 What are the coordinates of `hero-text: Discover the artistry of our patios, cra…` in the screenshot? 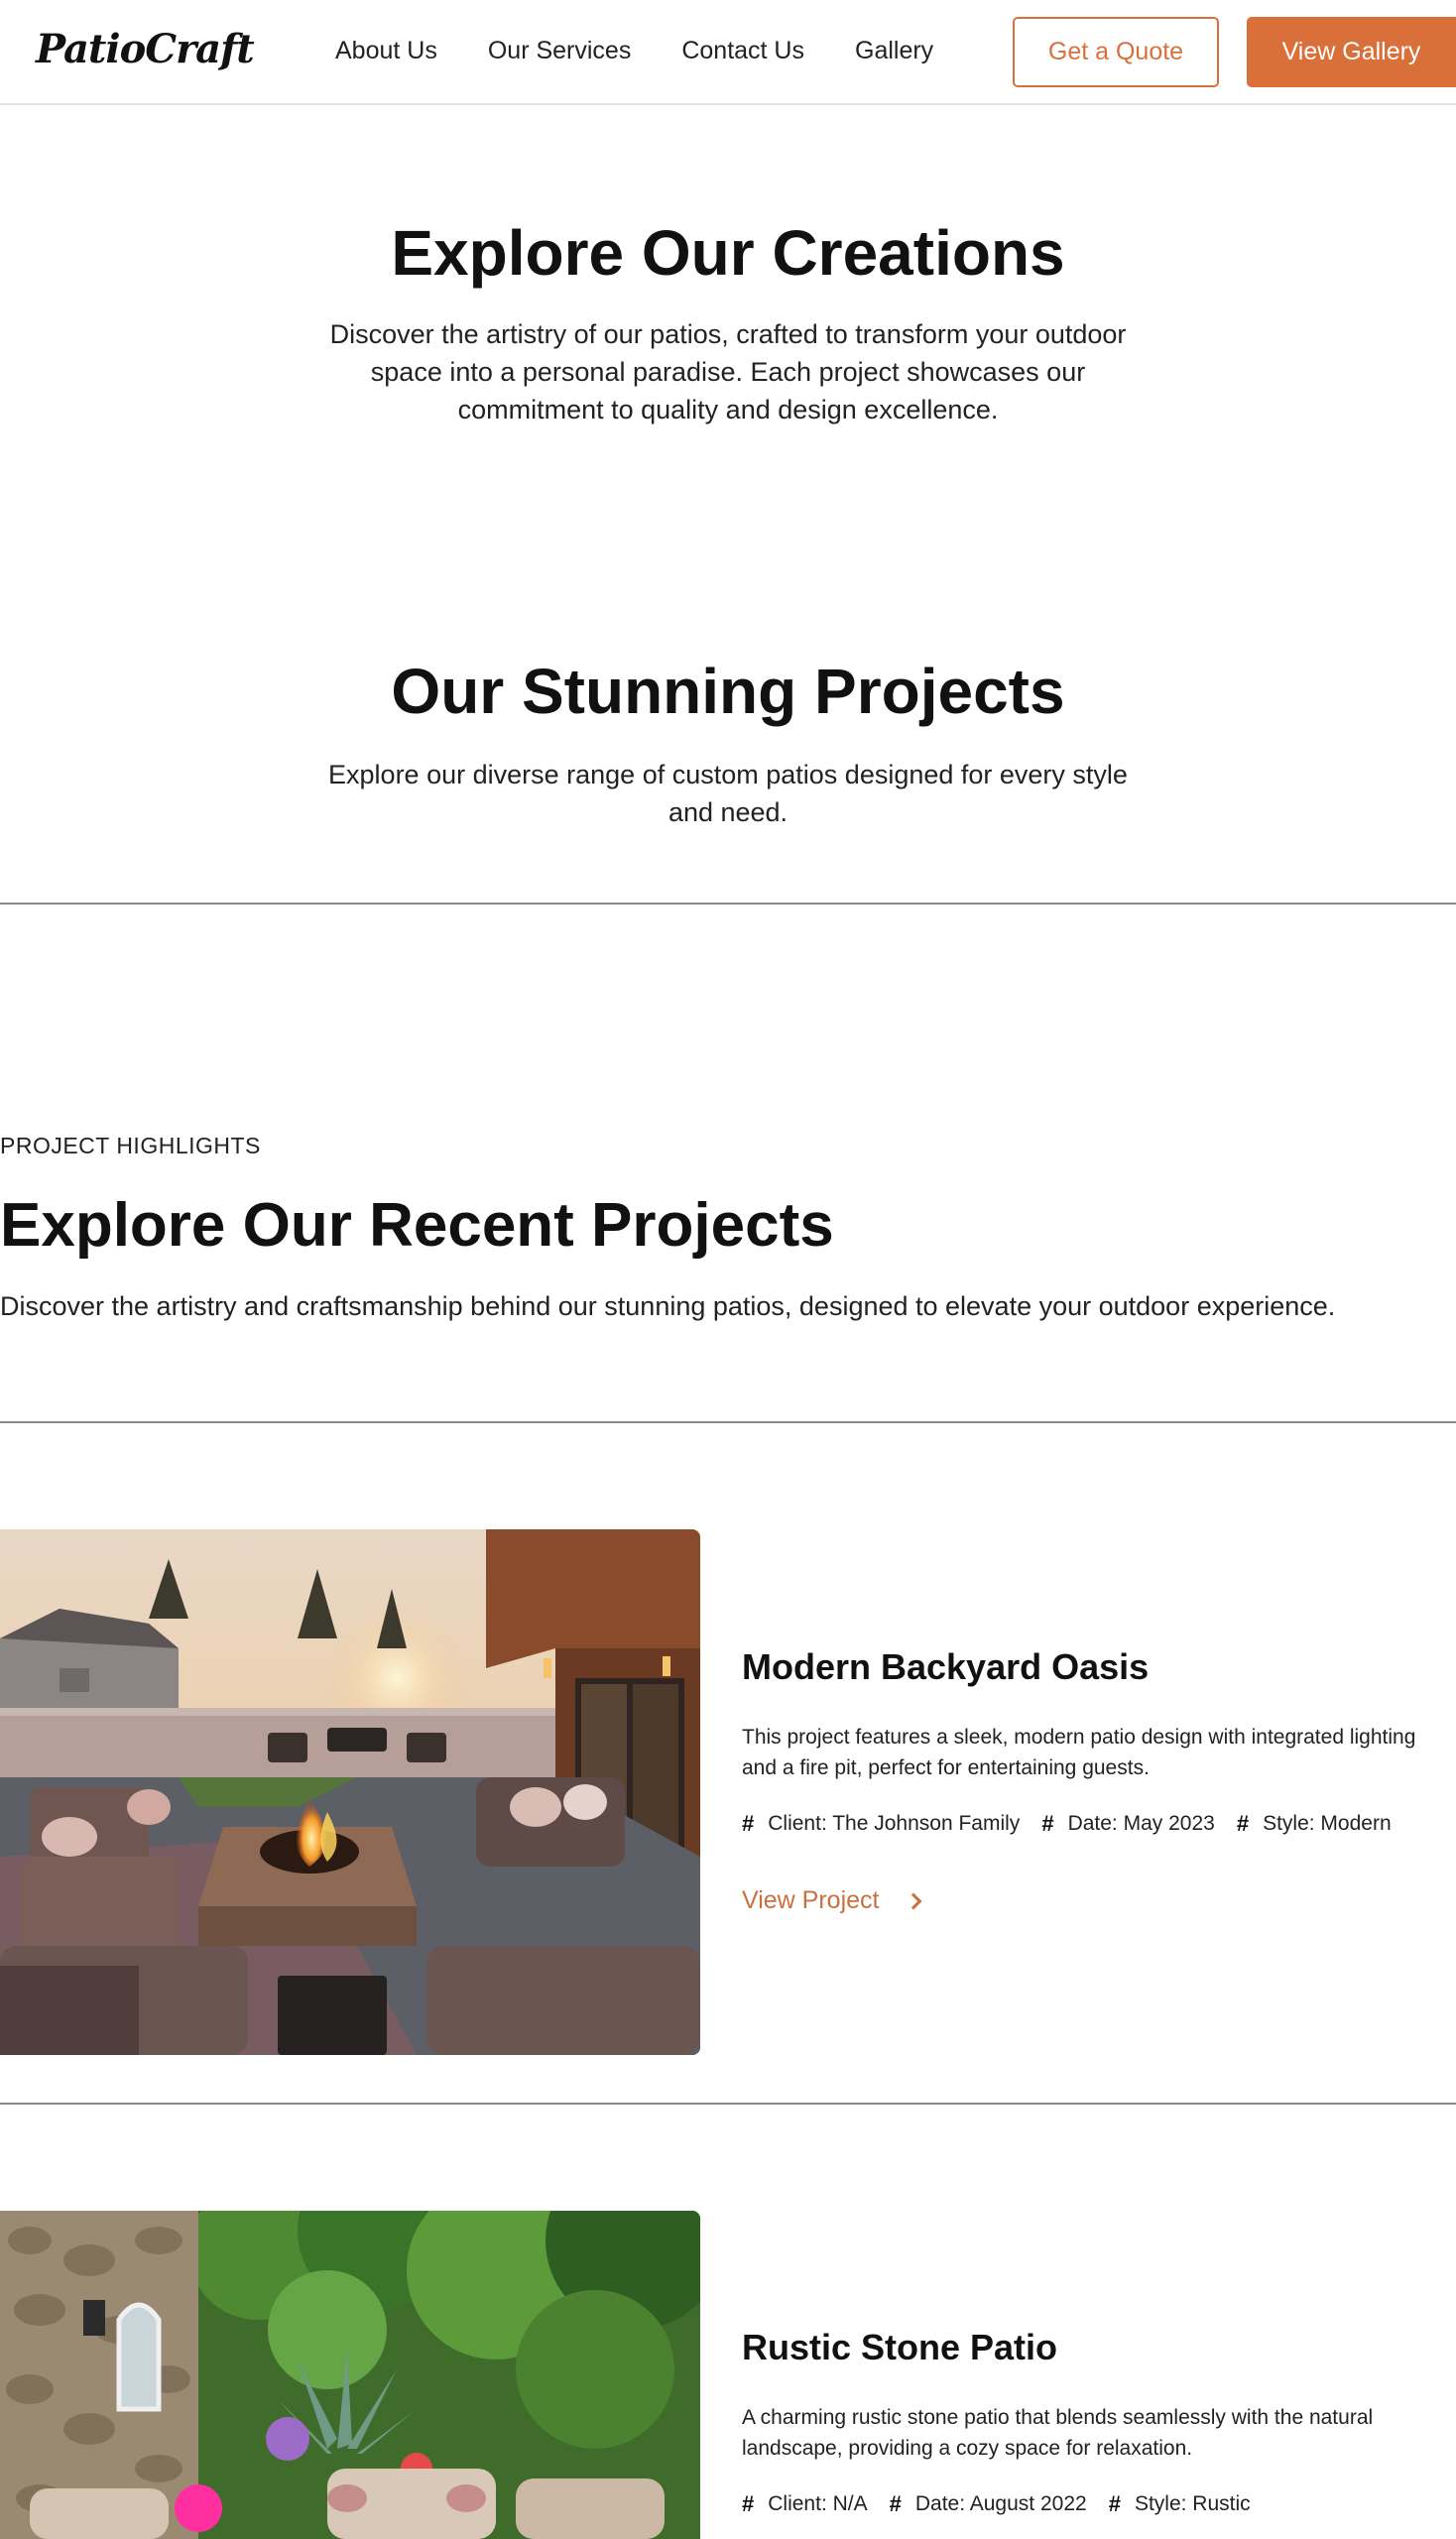 It's located at (728, 372).